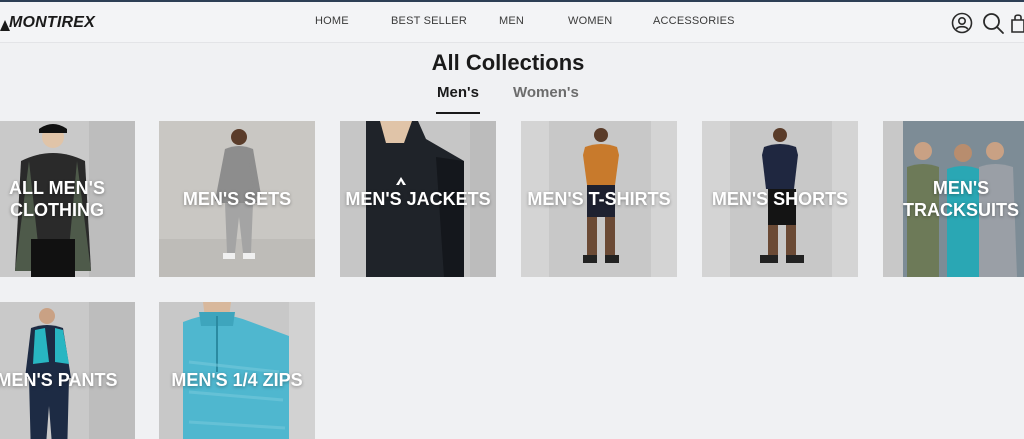  Describe the element at coordinates (546, 92) in the screenshot. I see `tab-womens: Women's` at that location.